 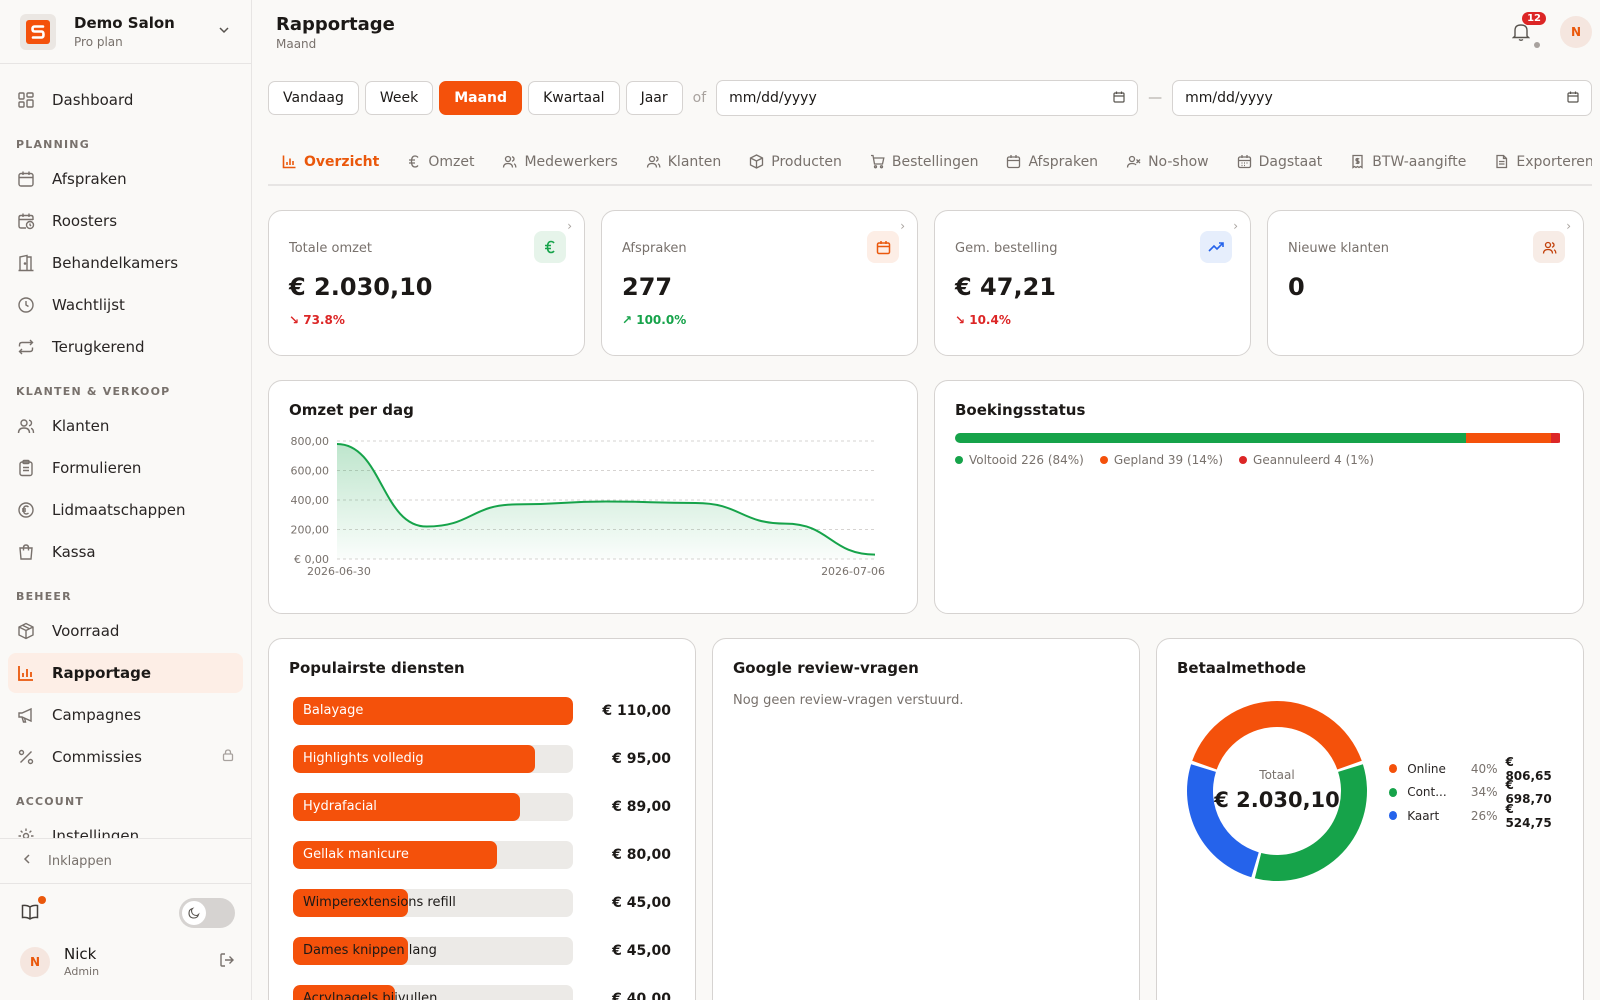 I want to click on service-value: € 45,00, so click(x=641, y=951).